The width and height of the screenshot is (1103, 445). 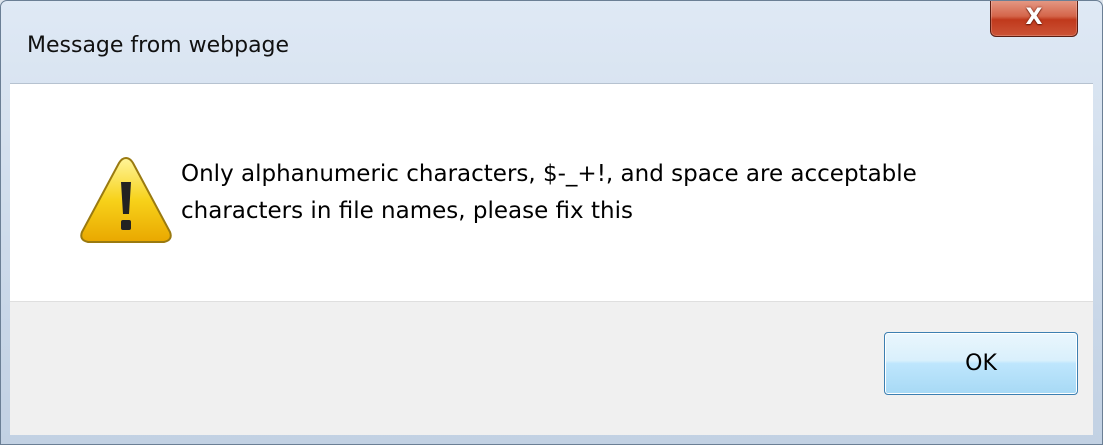 I want to click on close-icon: X, so click(x=1034, y=17).